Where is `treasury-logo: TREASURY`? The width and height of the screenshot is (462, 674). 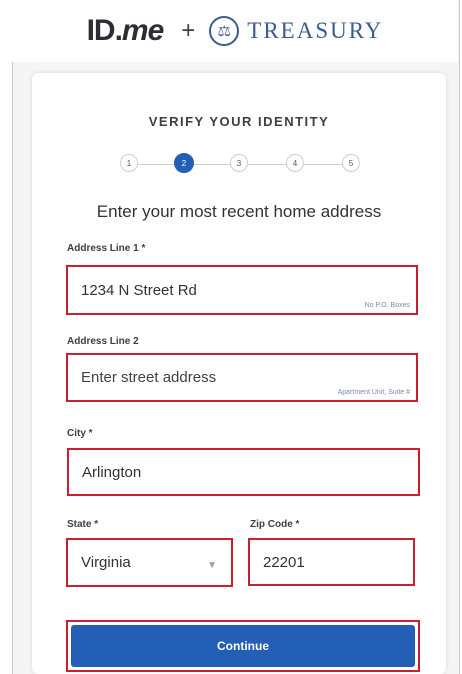
treasury-logo: TREASURY is located at coordinates (315, 30).